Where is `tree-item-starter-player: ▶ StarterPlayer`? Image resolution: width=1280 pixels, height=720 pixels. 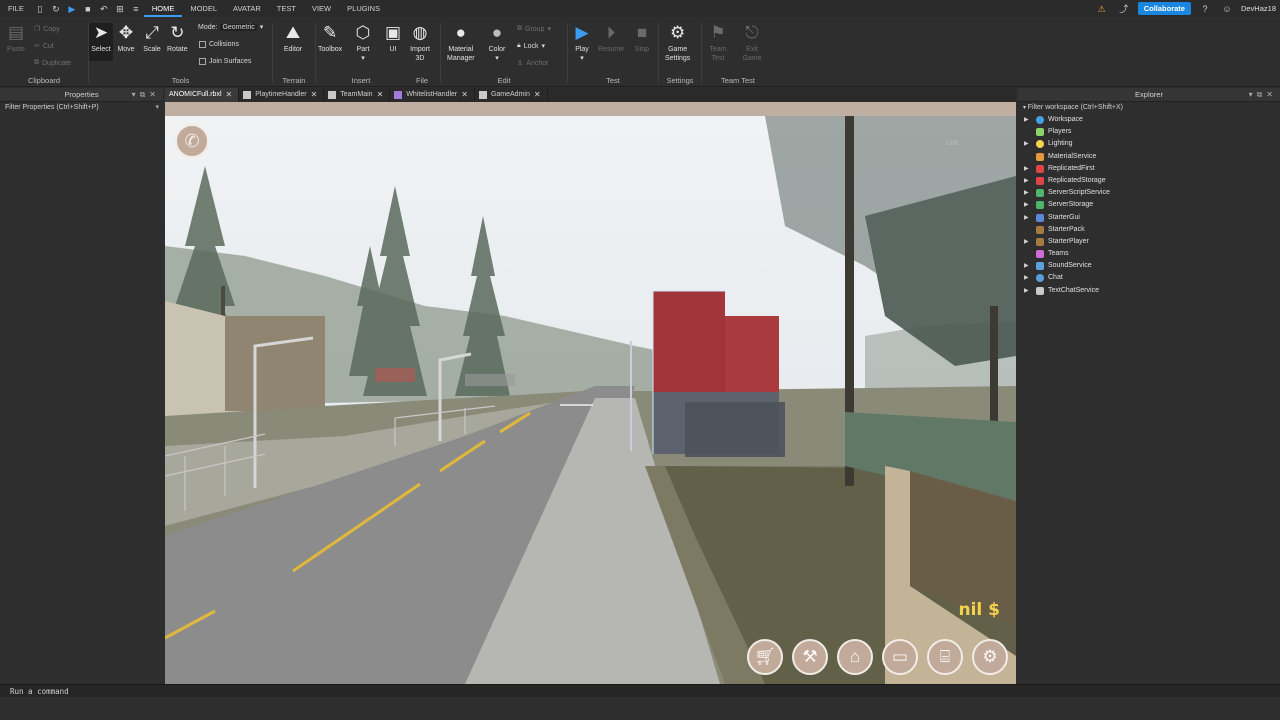
tree-item-starter-player: ▶ StarterPlayer is located at coordinates (1149, 242).